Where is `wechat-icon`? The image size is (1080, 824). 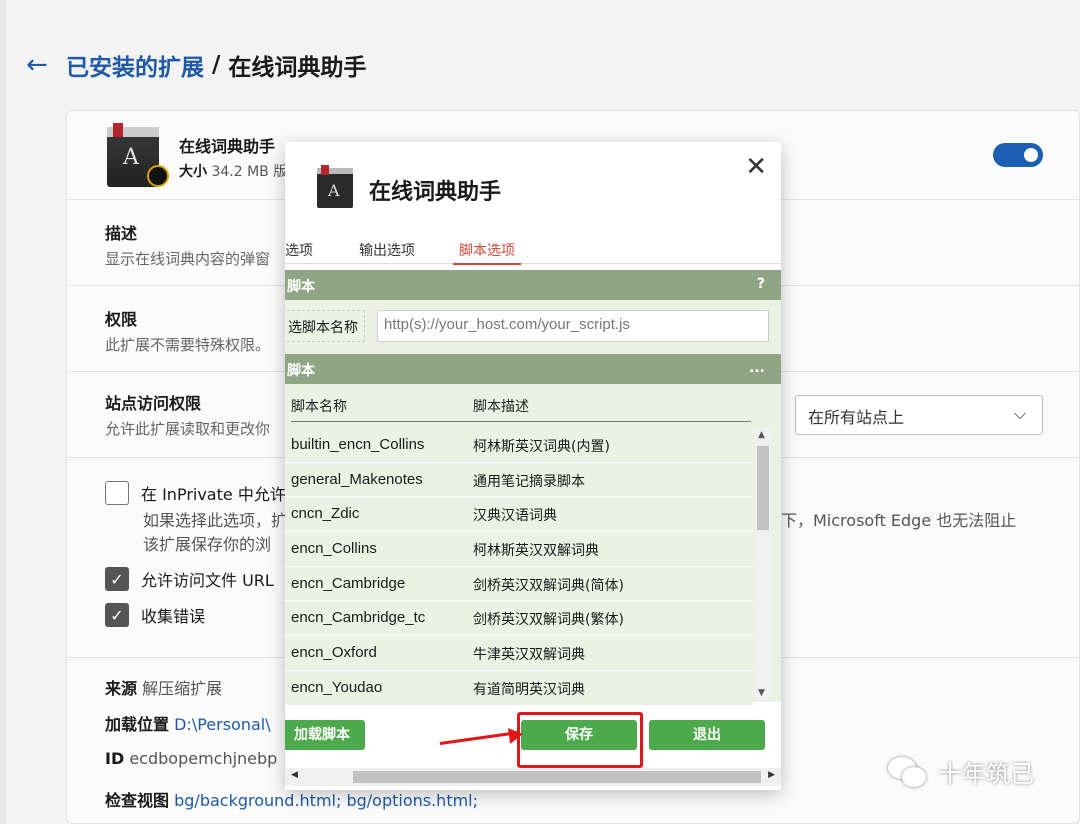 wechat-icon is located at coordinates (908, 772).